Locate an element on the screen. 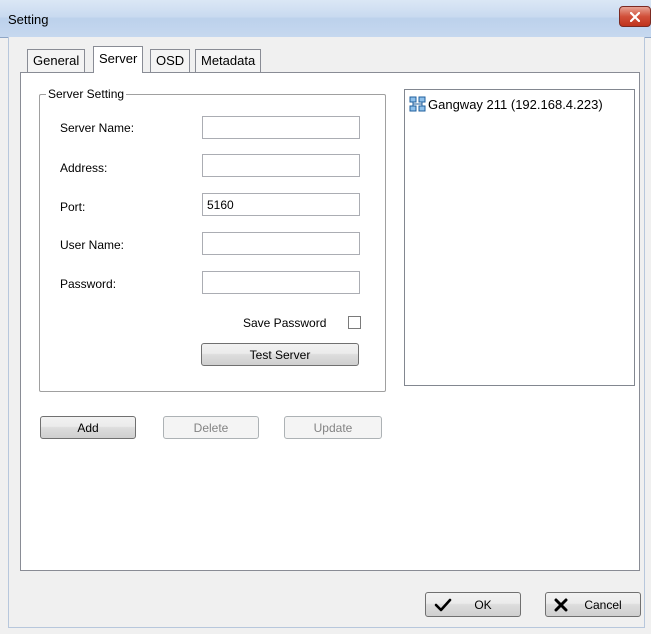 The image size is (651, 634). group-title: Server Setting is located at coordinates (86, 94).